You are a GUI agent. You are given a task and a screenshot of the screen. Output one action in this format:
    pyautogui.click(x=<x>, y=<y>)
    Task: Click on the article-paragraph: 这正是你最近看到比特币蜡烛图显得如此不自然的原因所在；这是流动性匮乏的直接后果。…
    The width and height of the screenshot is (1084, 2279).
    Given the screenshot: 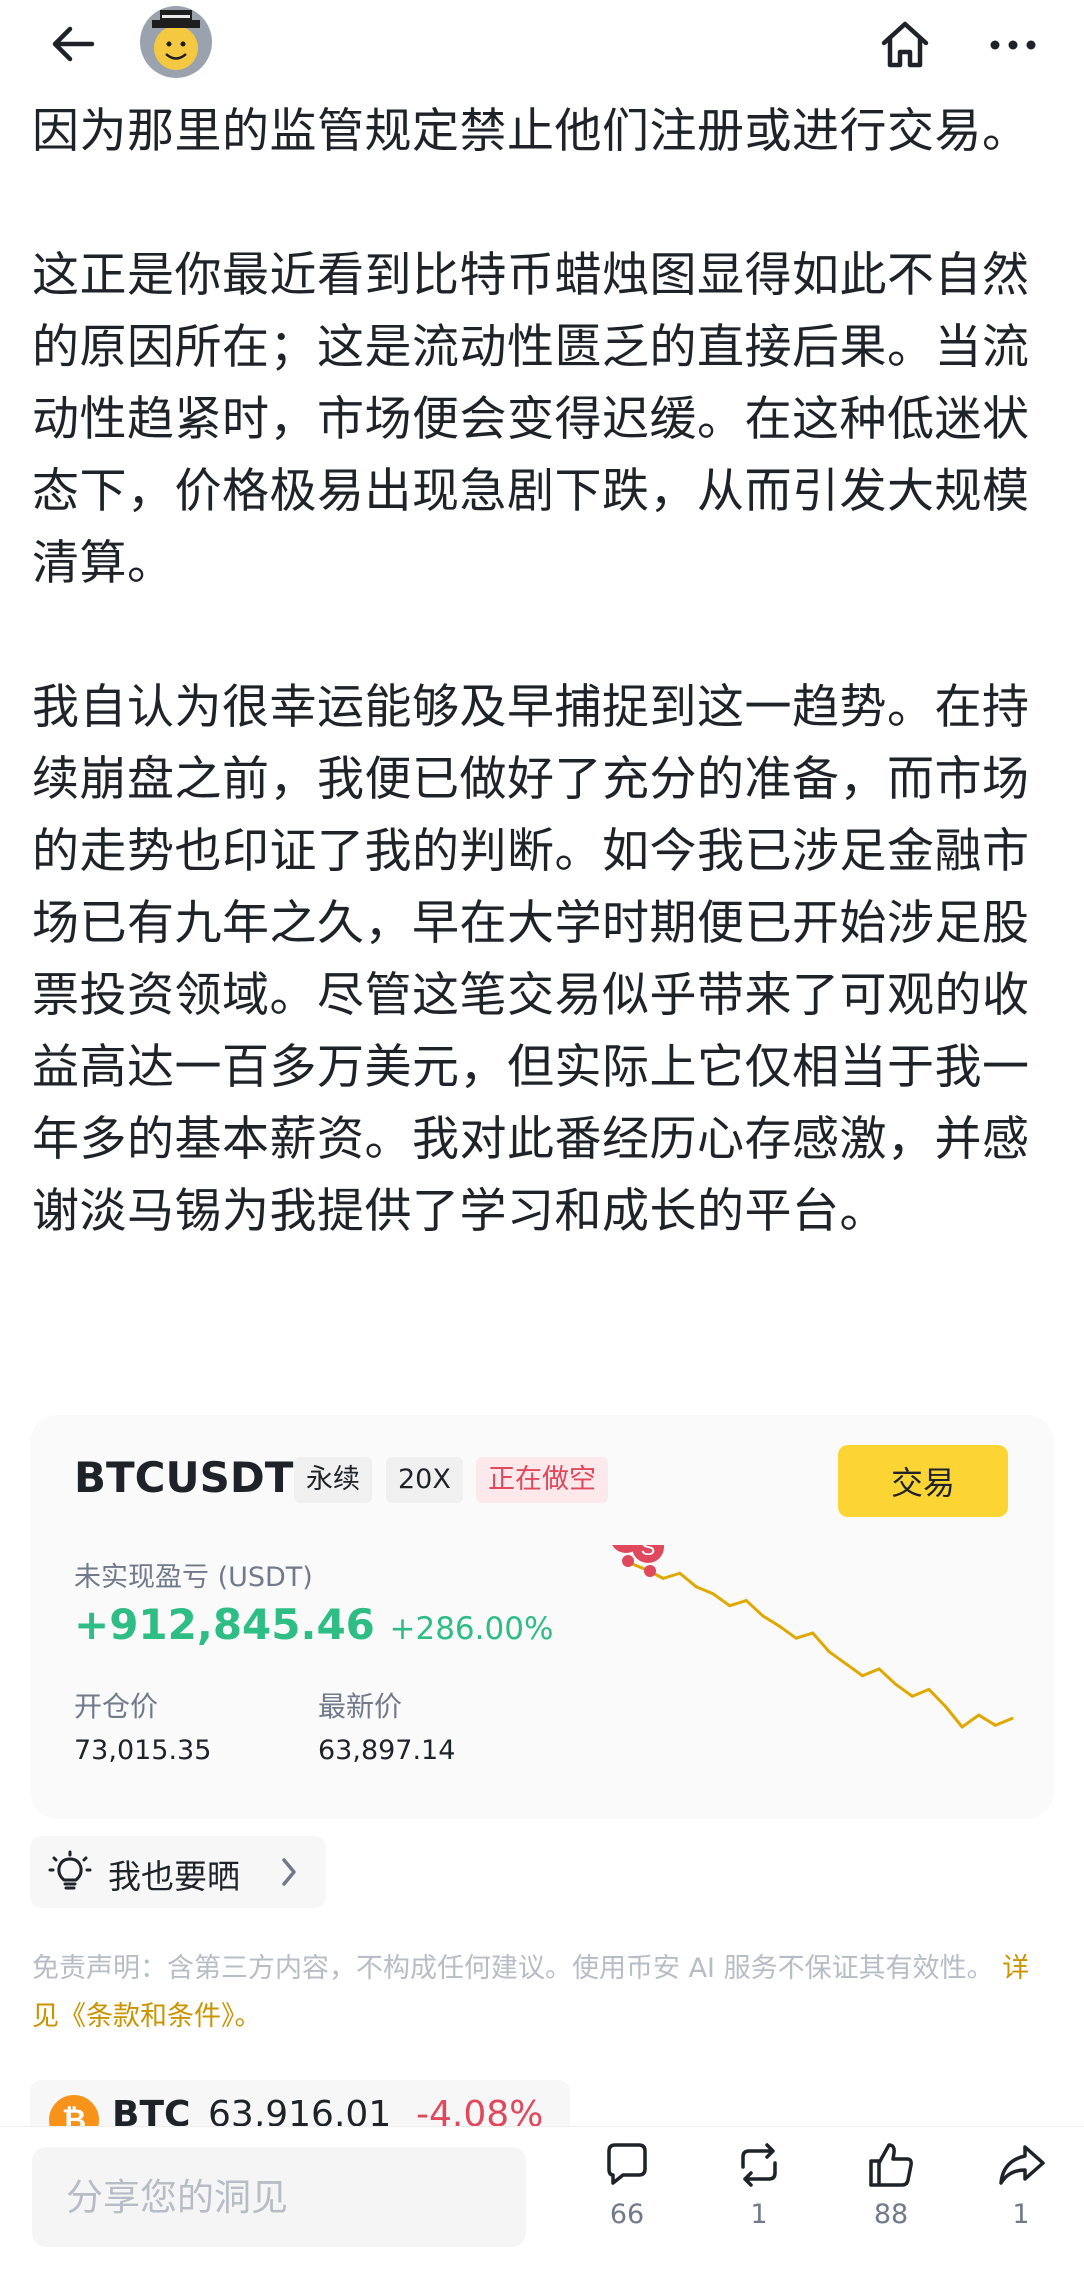 What is the action you would take?
    pyautogui.click(x=531, y=419)
    